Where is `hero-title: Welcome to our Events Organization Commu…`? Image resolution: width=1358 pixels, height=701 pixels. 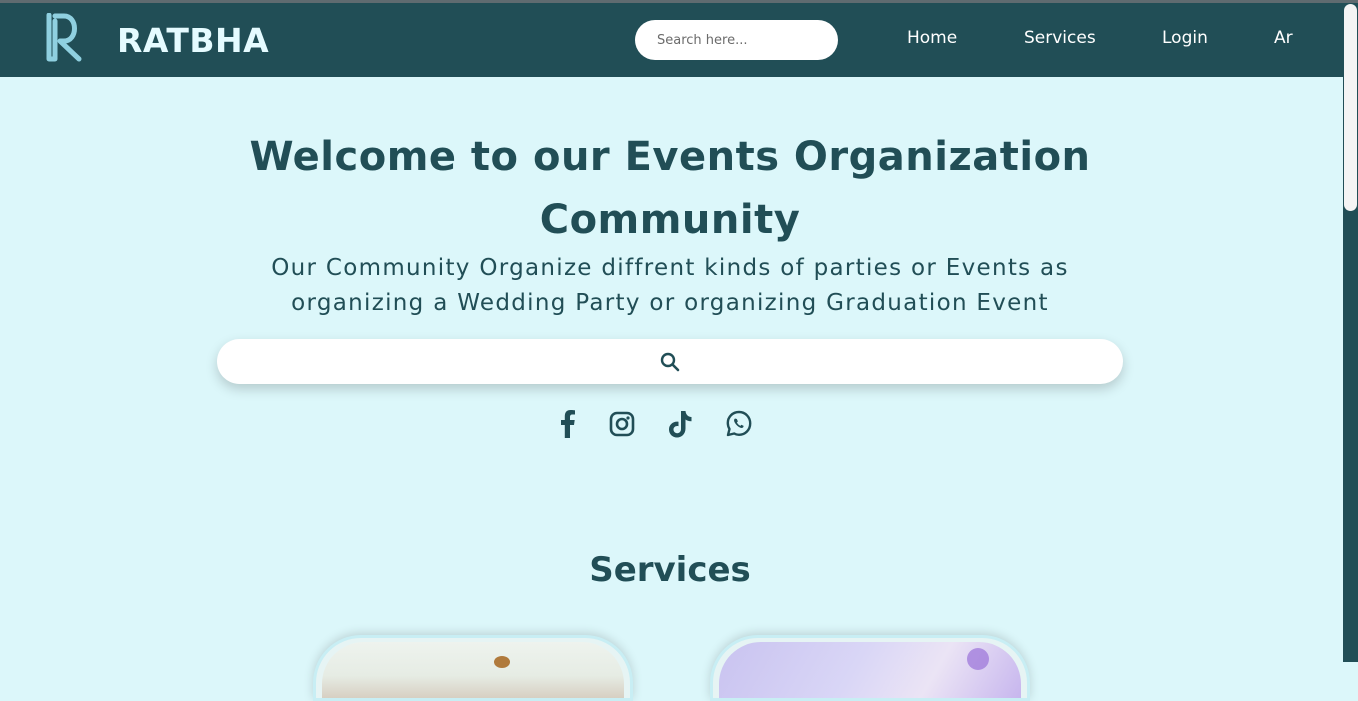 hero-title: Welcome to our Events Organization Commu… is located at coordinates (670, 188).